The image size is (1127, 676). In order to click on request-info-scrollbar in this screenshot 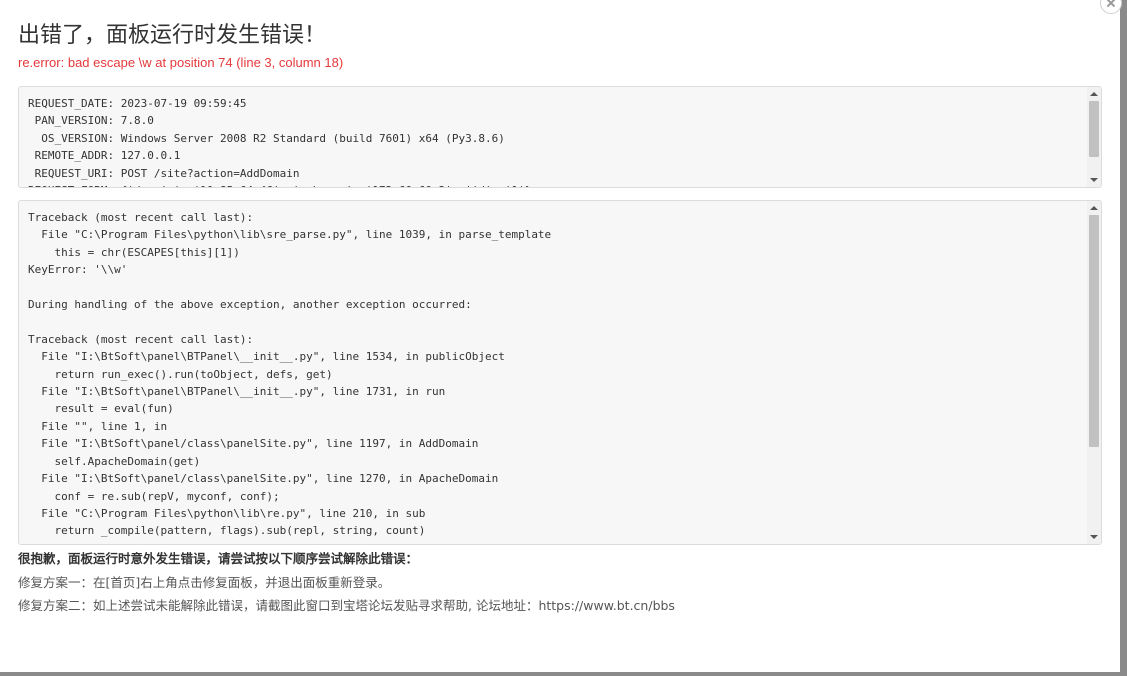, I will do `click(1094, 137)`.